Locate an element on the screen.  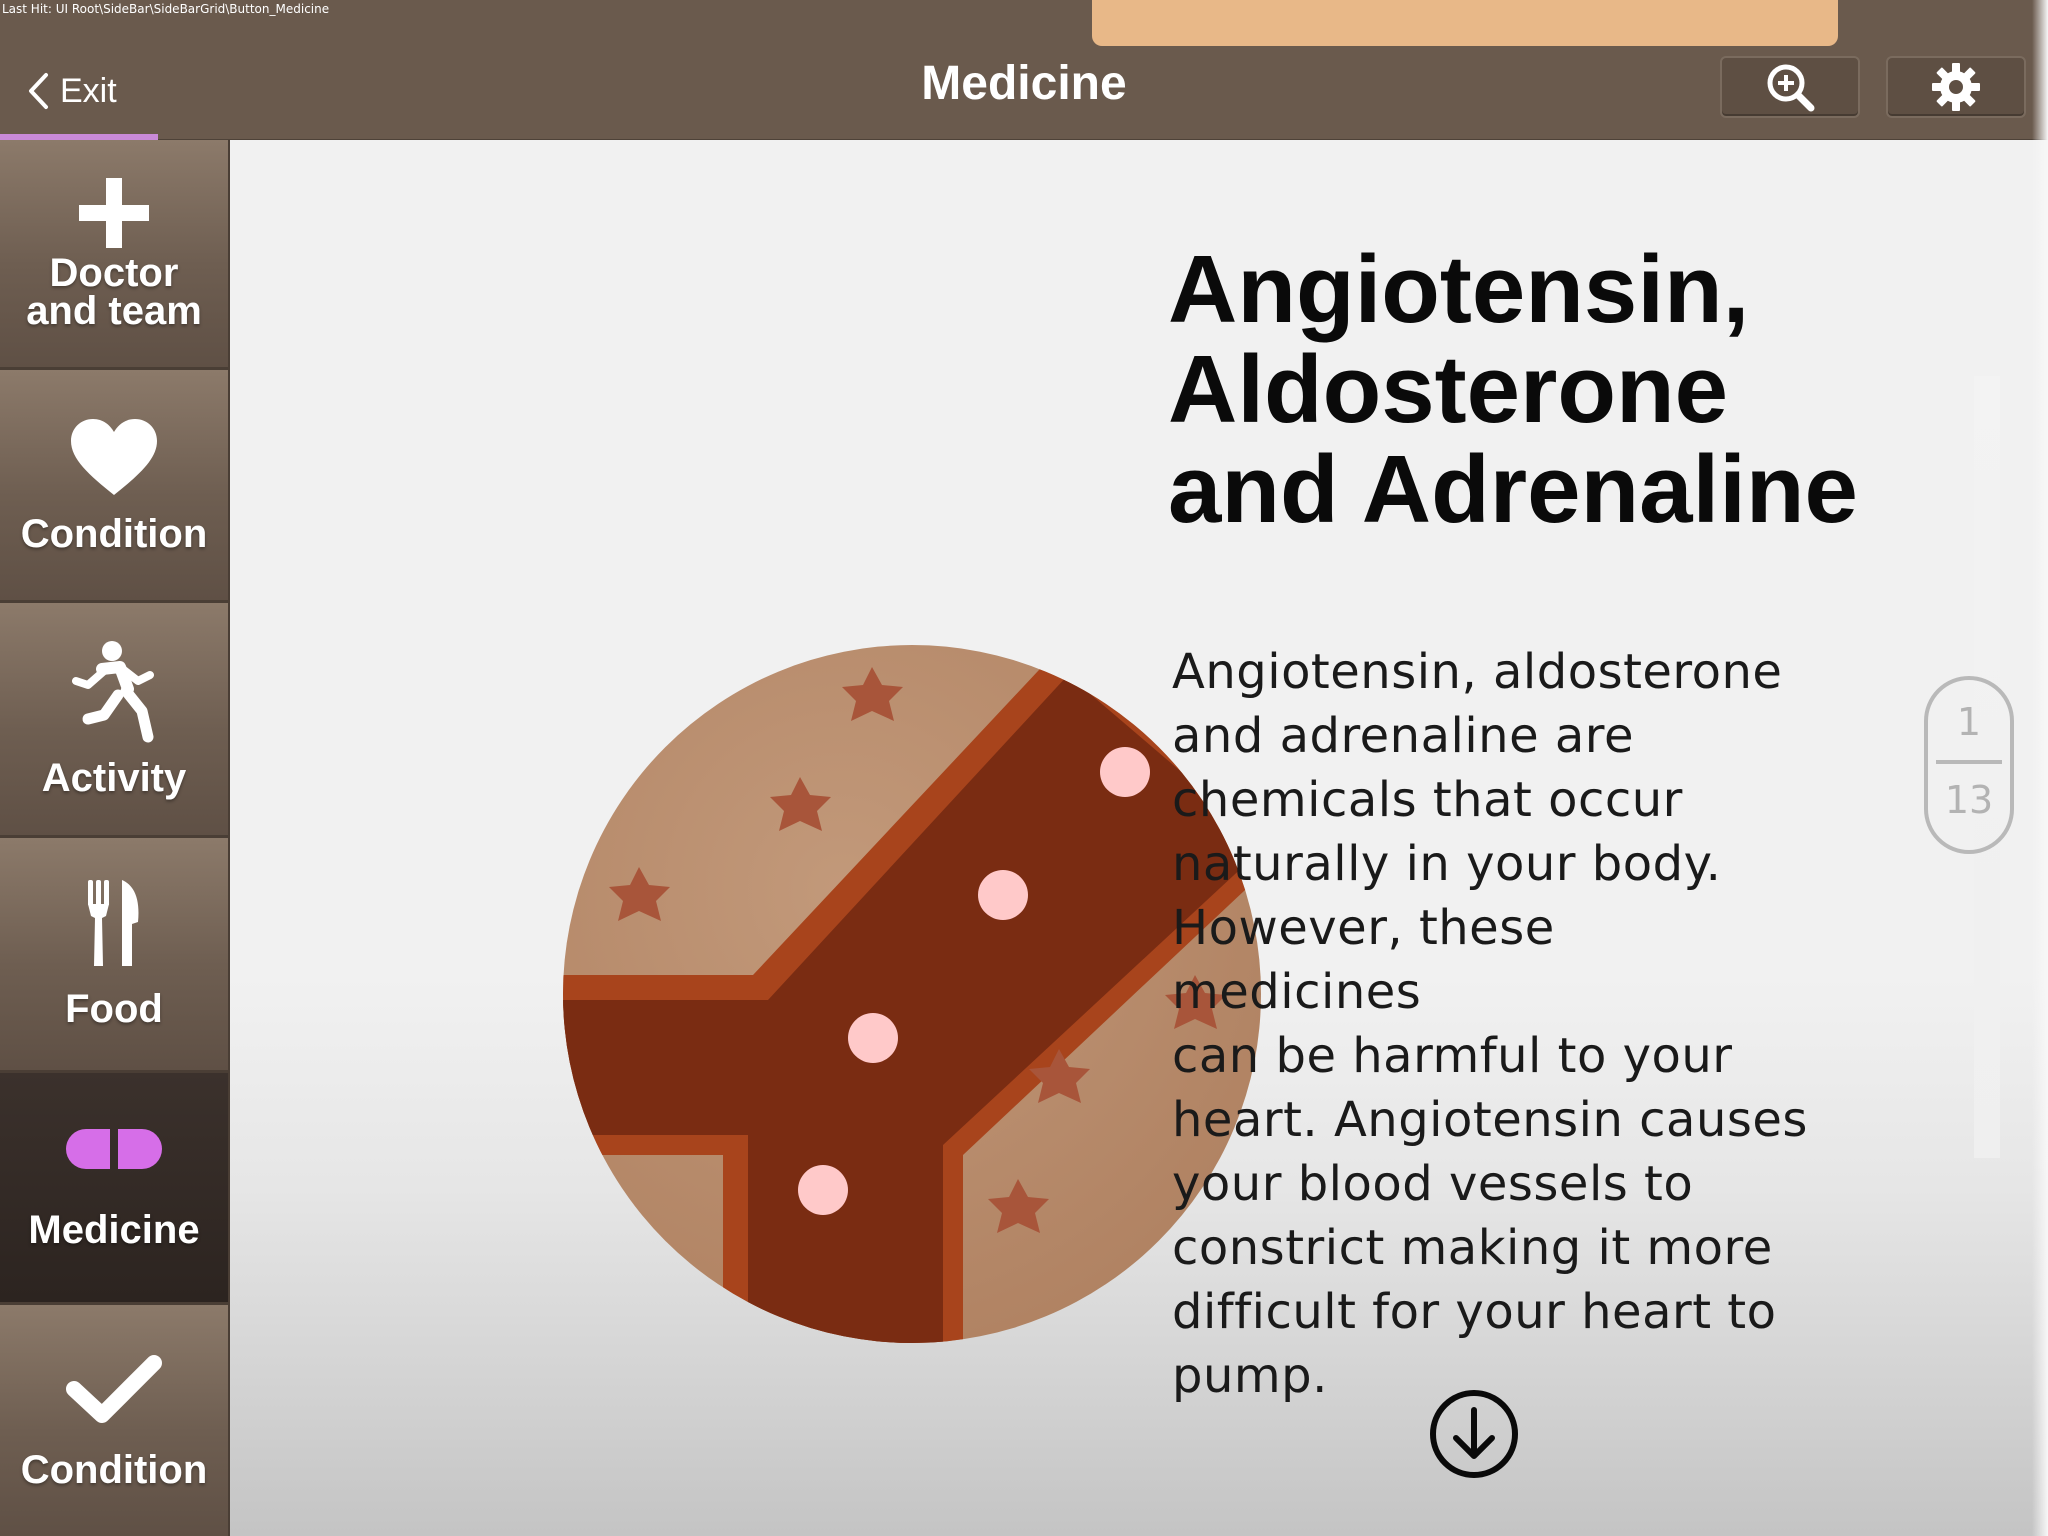
sidebar-item-label: Food is located at coordinates (114, 1009).